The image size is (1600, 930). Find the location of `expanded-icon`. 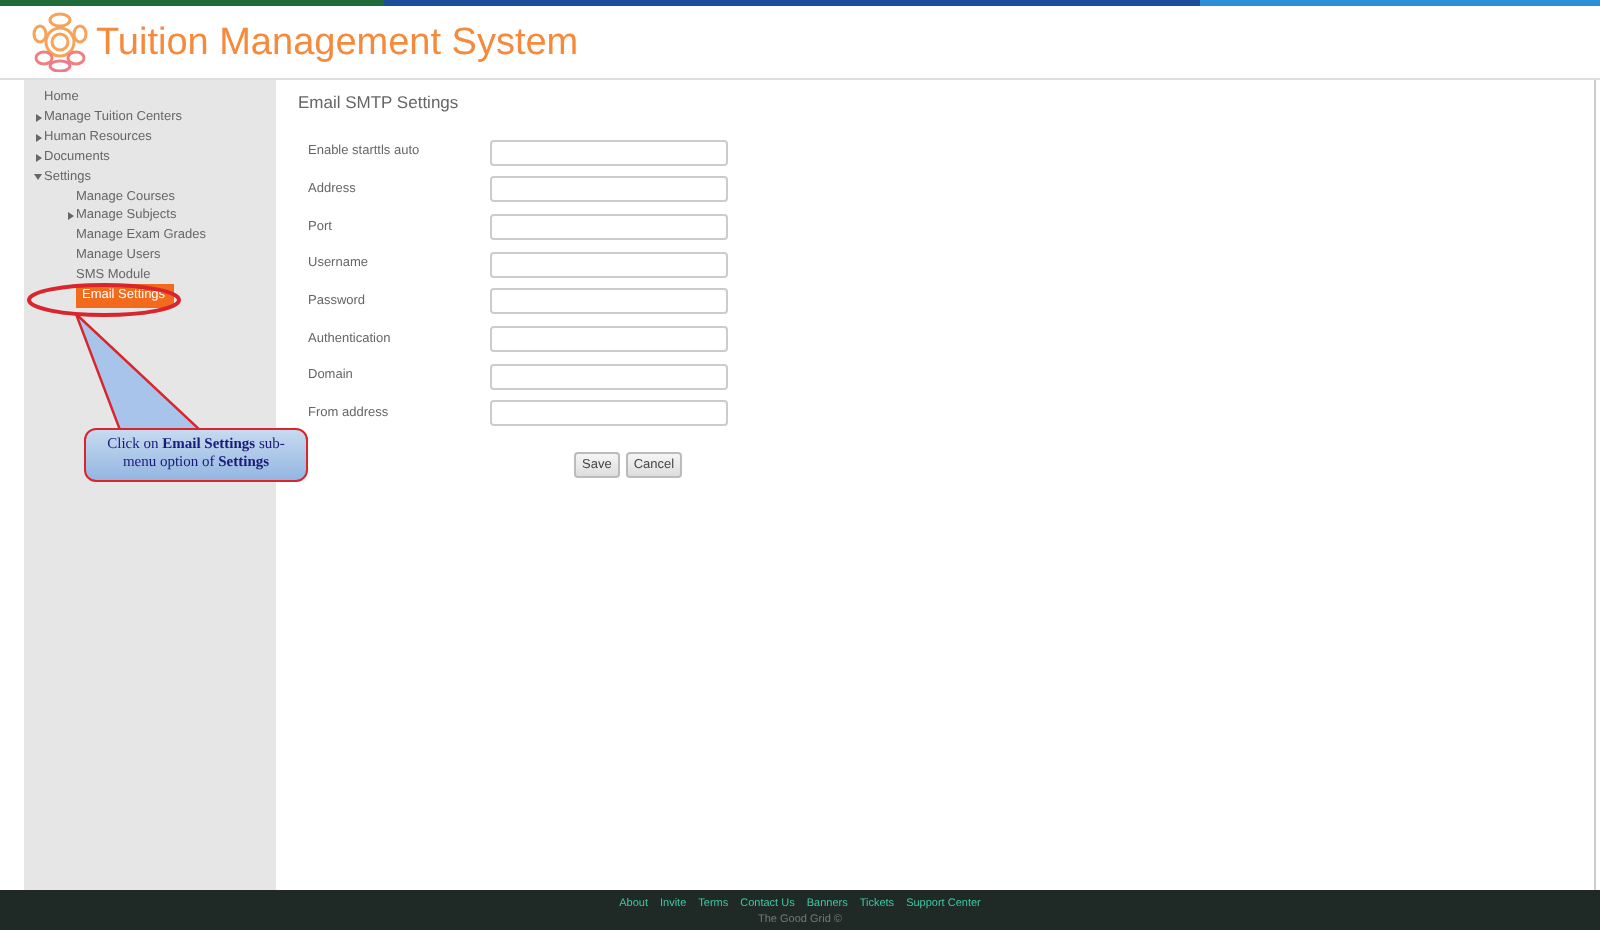

expanded-icon is located at coordinates (38, 177).